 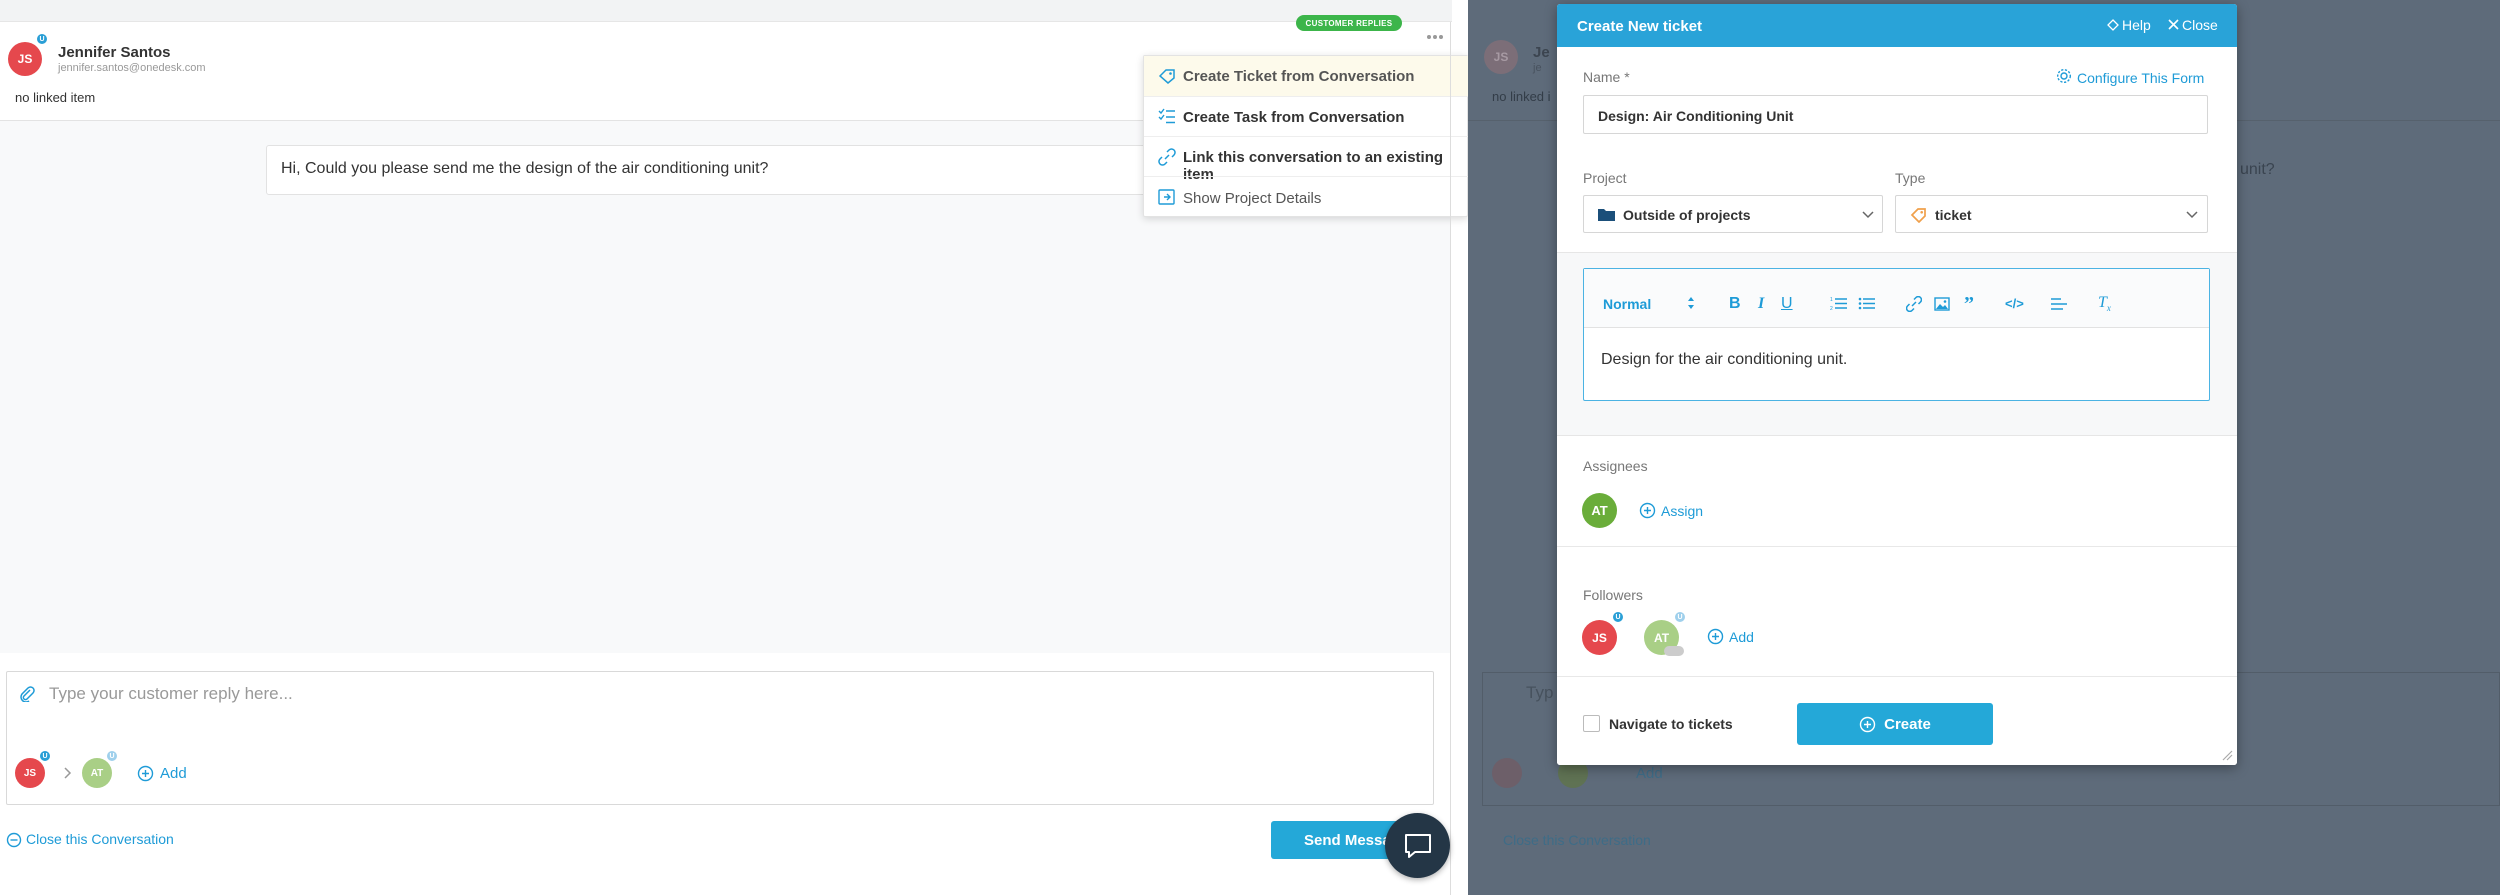 I want to click on menu-item-show-project: Show Project Details, so click(x=1306, y=197).